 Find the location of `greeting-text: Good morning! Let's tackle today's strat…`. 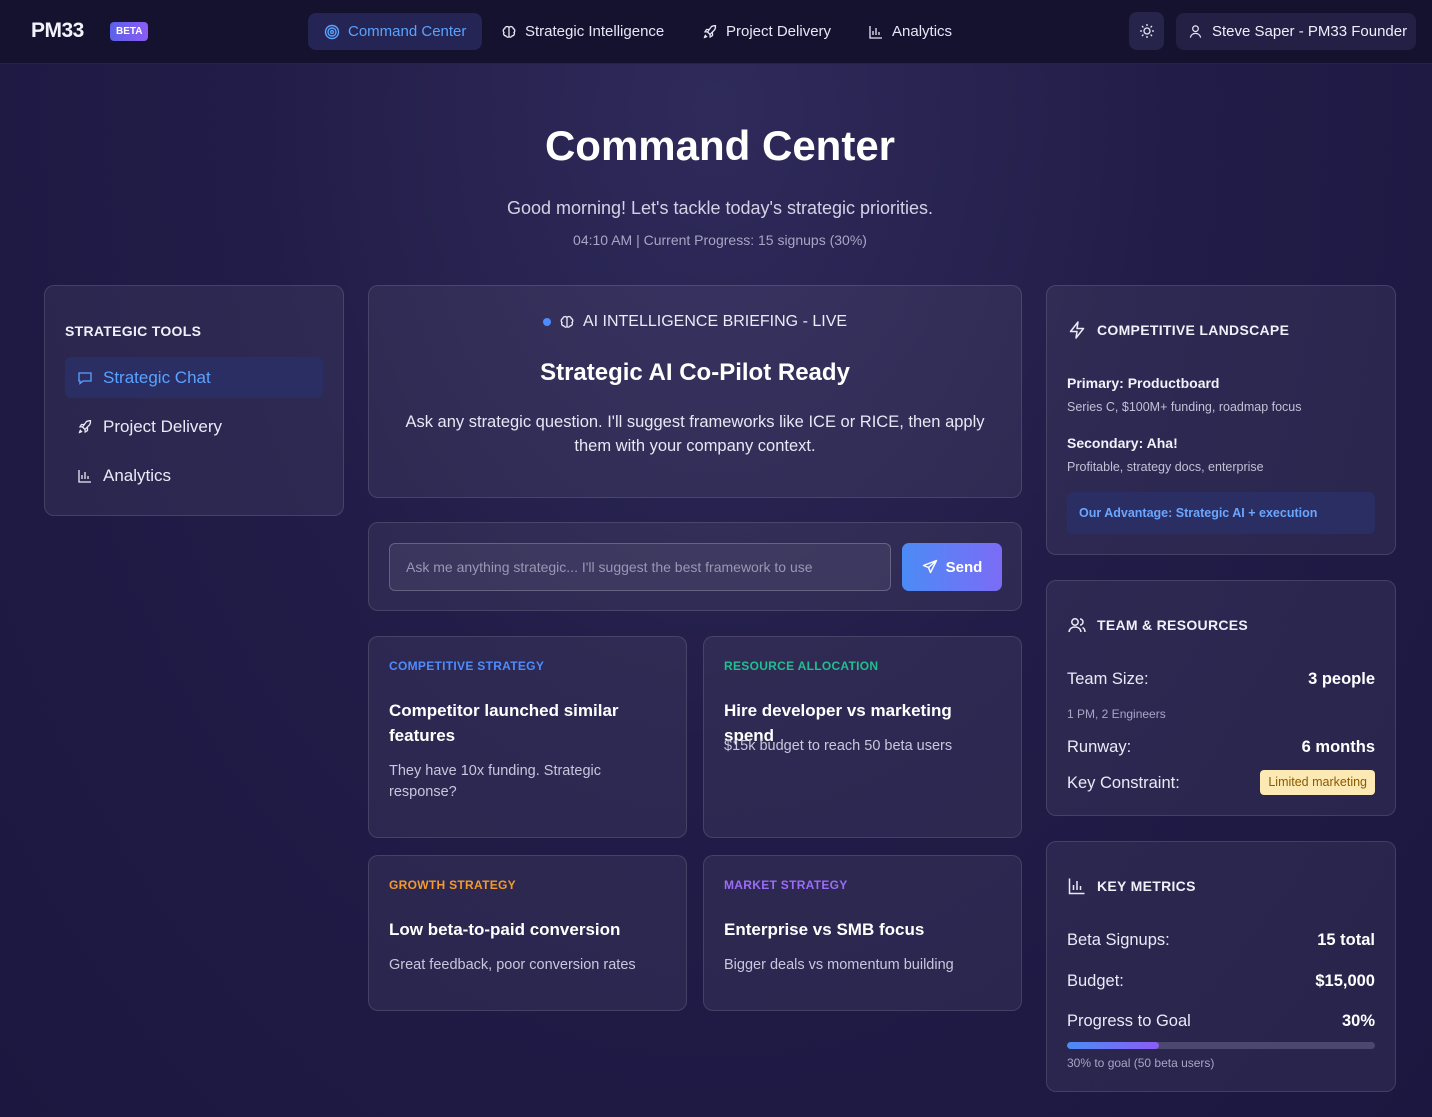

greeting-text: Good morning! Let's tackle today's strat… is located at coordinates (720, 208).